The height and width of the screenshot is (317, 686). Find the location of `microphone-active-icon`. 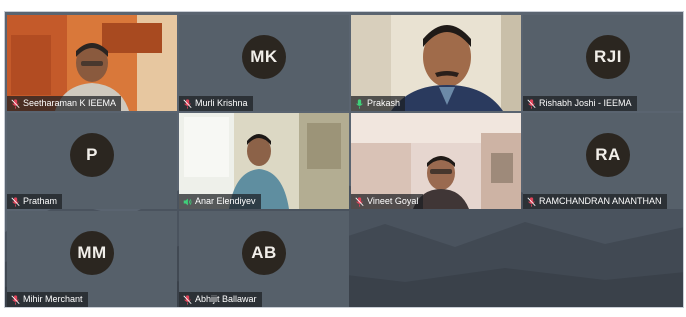

microphone-active-icon is located at coordinates (359, 103).